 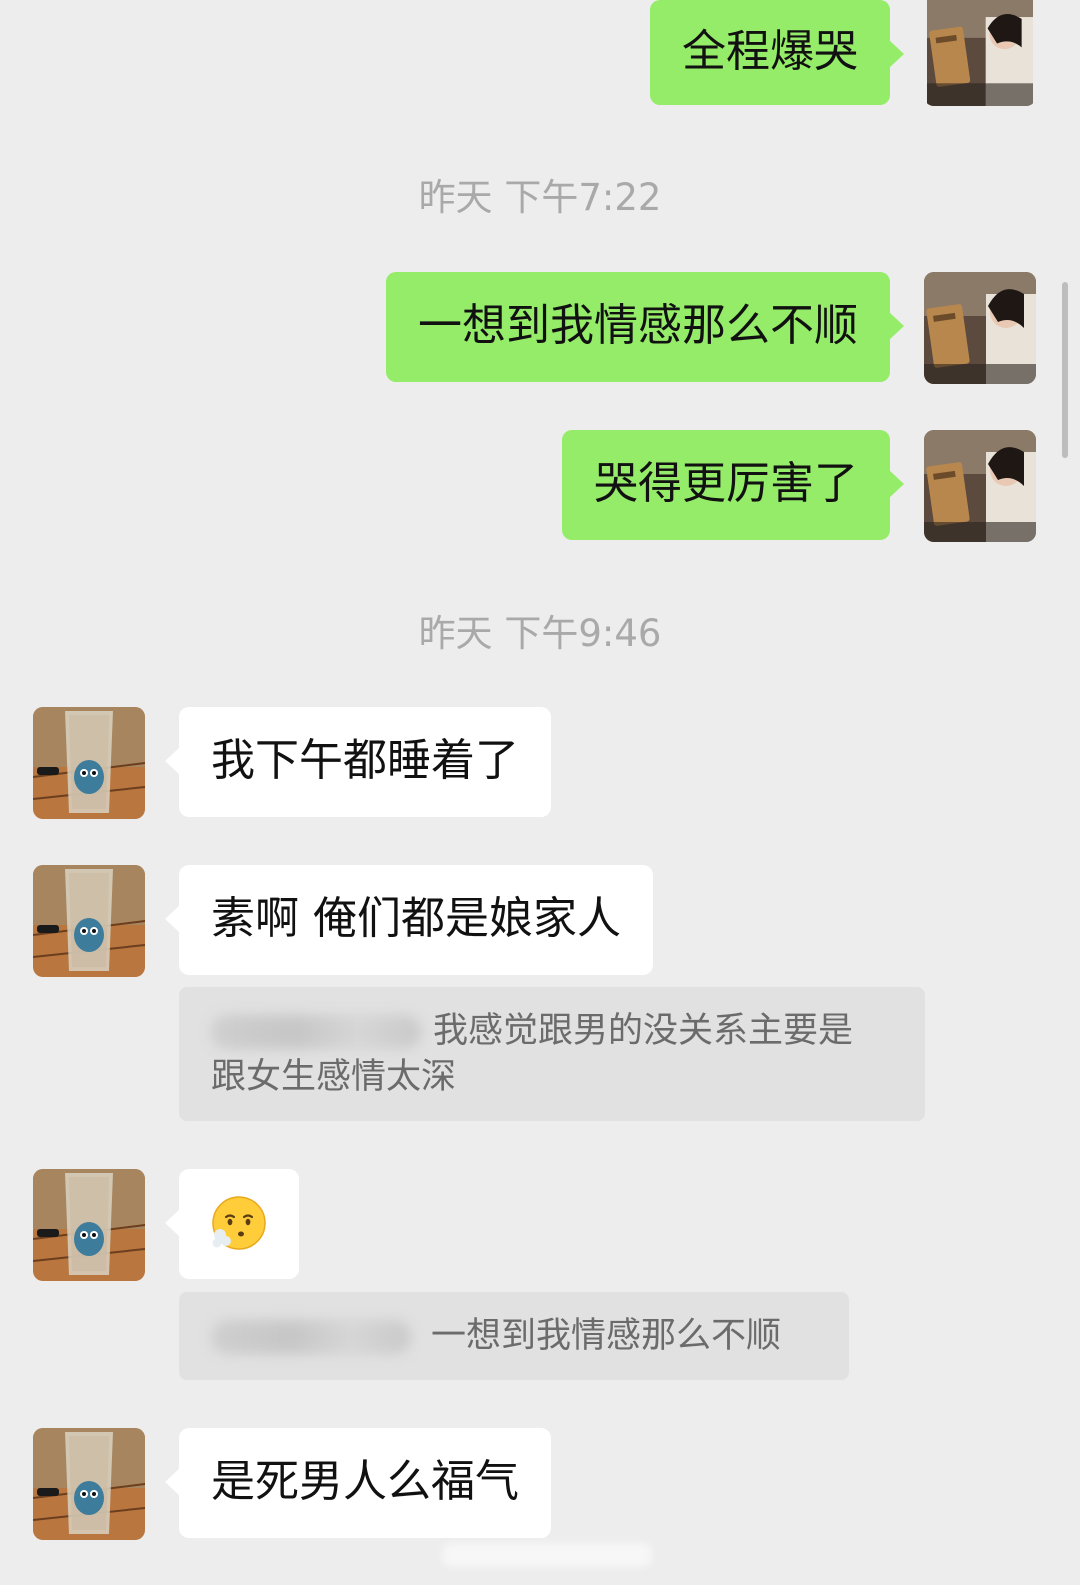 I want to click on chat-bubble-received, so click(x=232, y=1224).